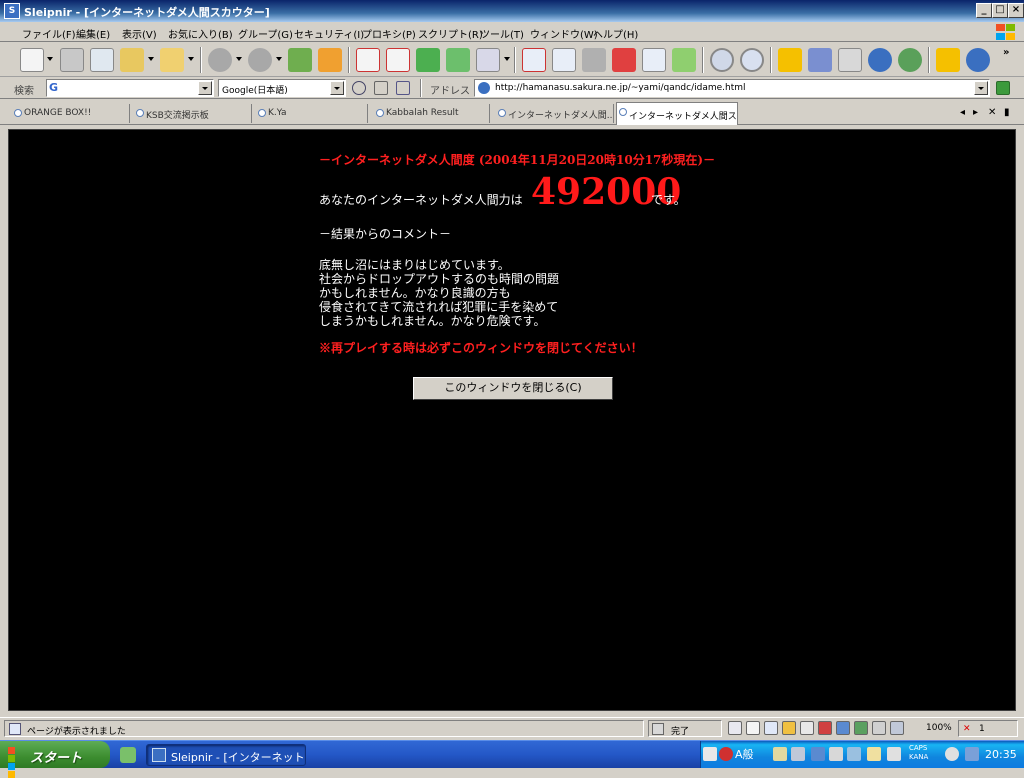  What do you see at coordinates (55, 759) in the screenshot?
I see `start-button: スタート` at bounding box center [55, 759].